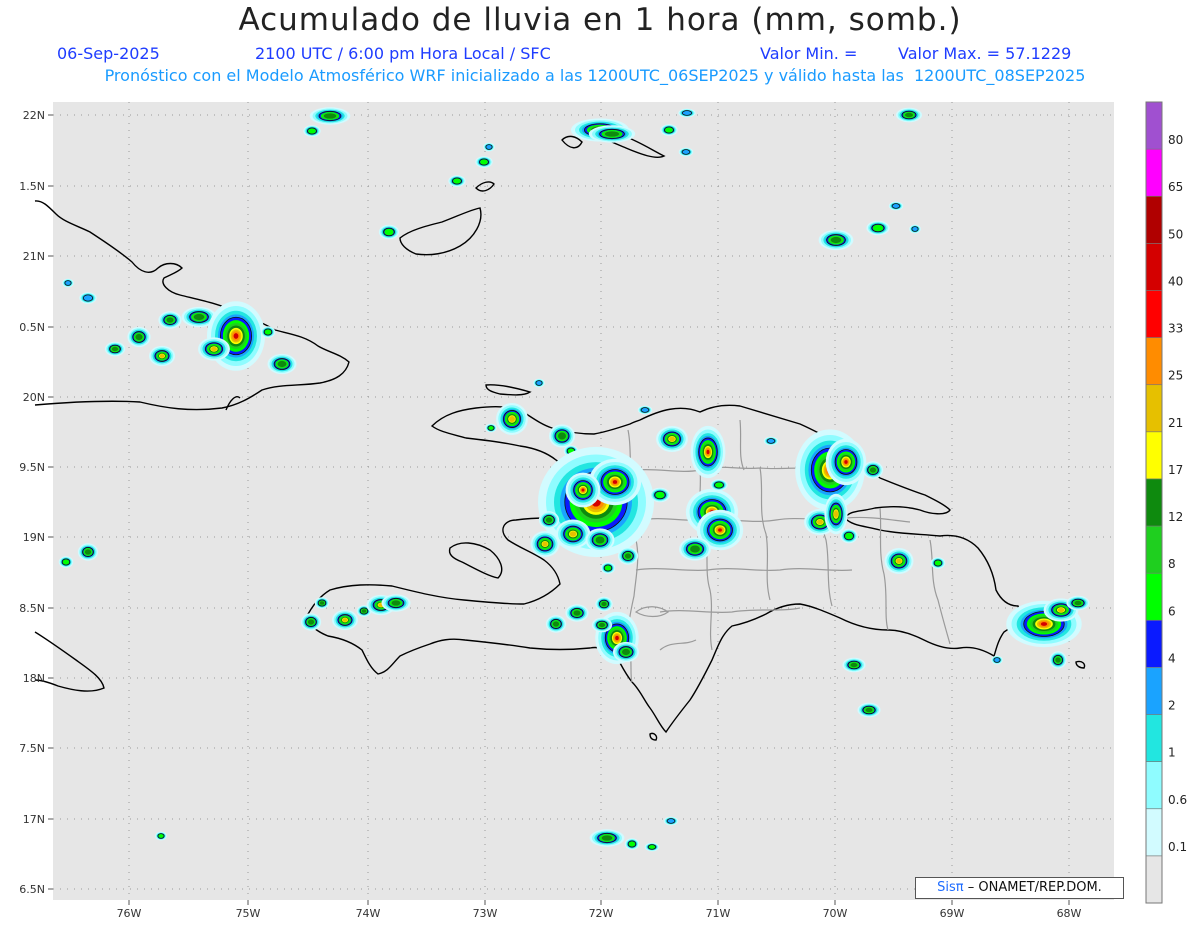 This screenshot has width=1200, height=927. I want to click on colorbar-label: 21, so click(1175, 423).